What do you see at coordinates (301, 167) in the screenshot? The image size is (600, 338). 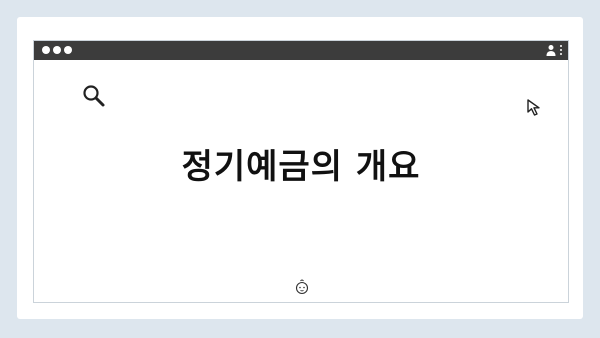 I see `page-title: 정기예금의 개요` at bounding box center [301, 167].